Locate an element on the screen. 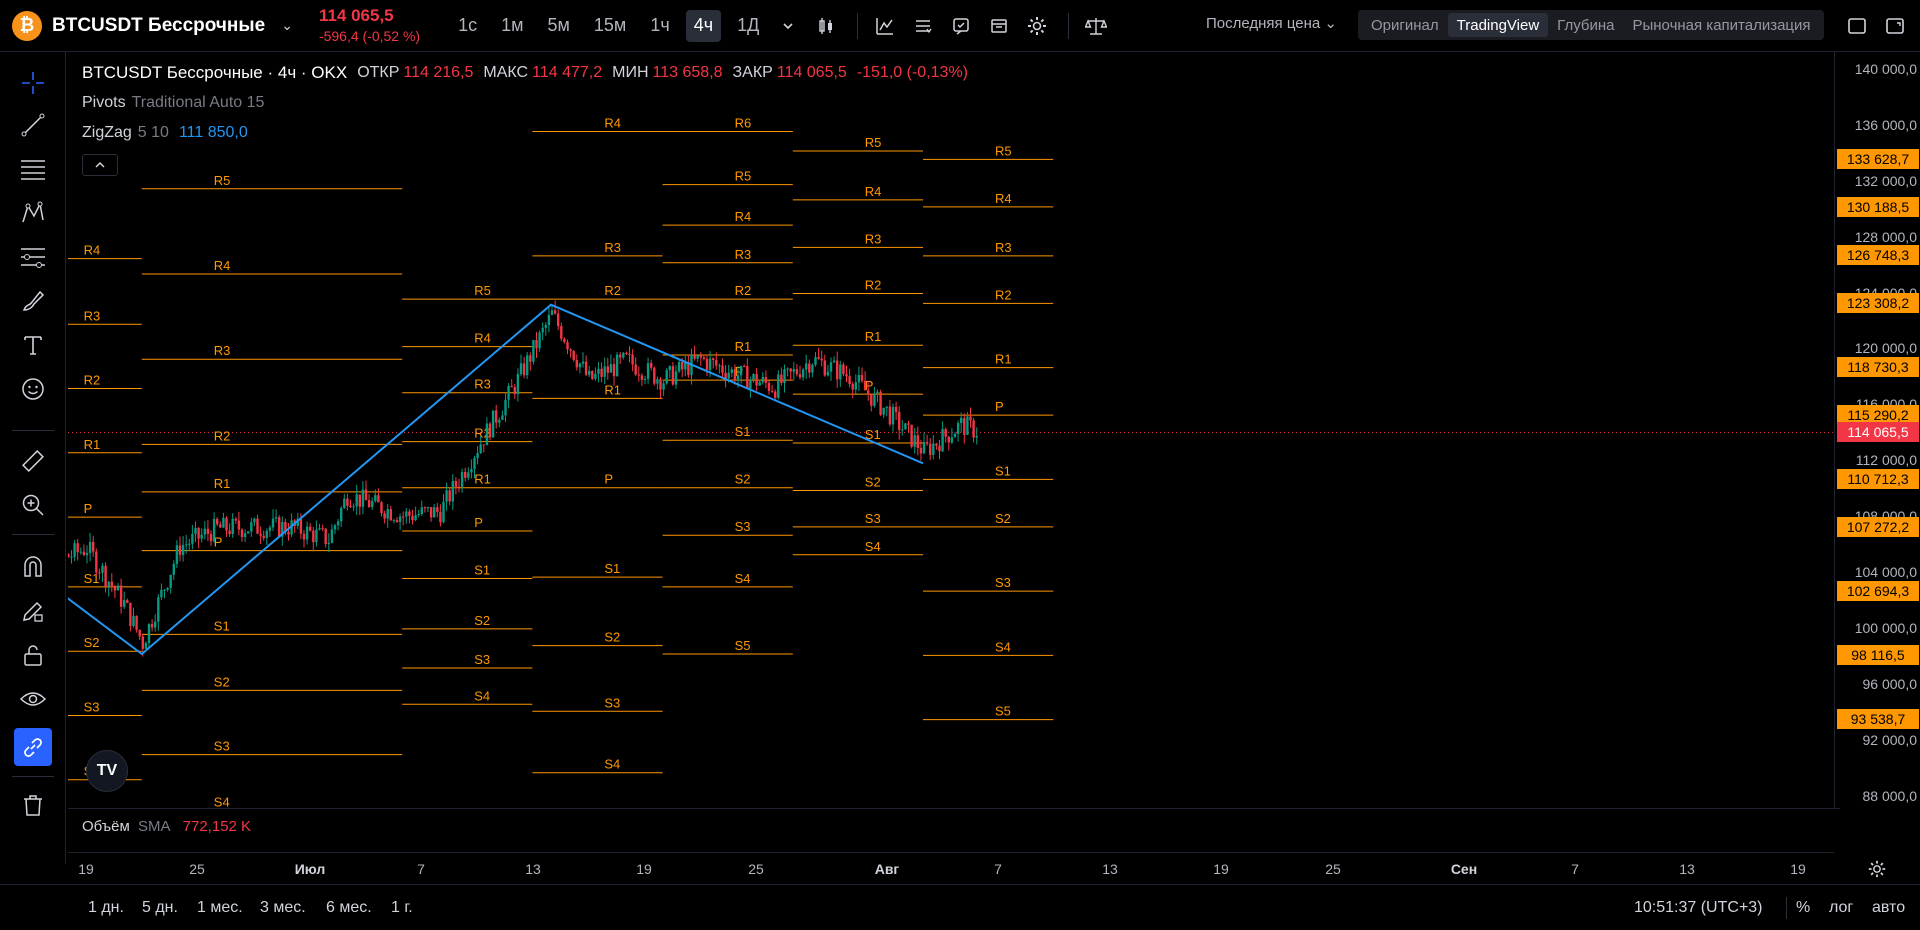 This screenshot has width=1920, height=930. pivot-level-label: S2 is located at coordinates (873, 482).